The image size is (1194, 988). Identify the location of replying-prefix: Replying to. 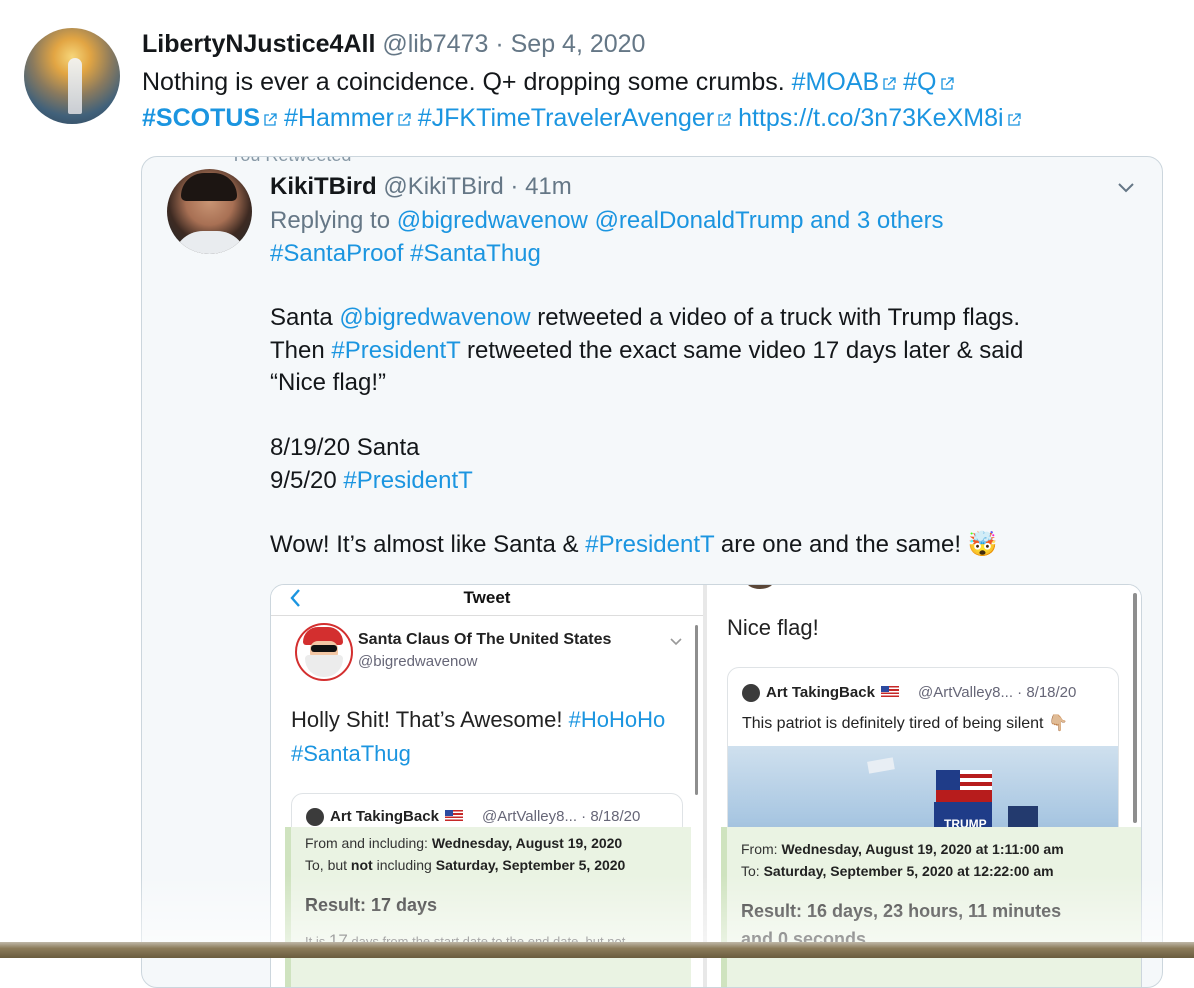
(330, 220).